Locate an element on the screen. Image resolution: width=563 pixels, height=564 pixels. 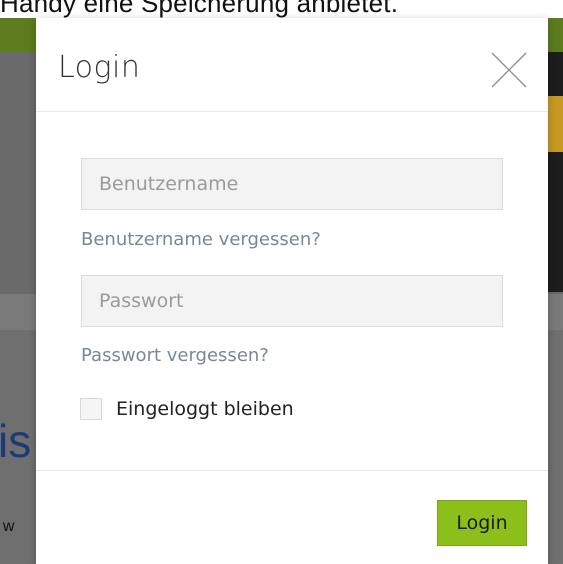
close-x-icon is located at coordinates (509, 70).